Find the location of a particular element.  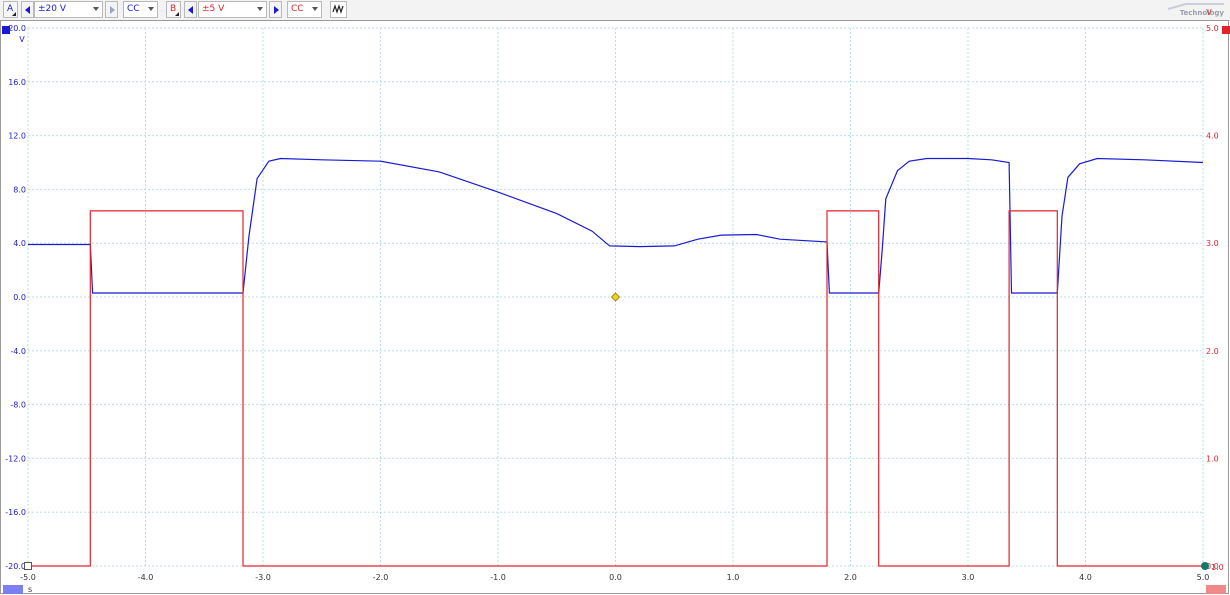

y-tick-label-b: 1.0 is located at coordinates (1212, 458).